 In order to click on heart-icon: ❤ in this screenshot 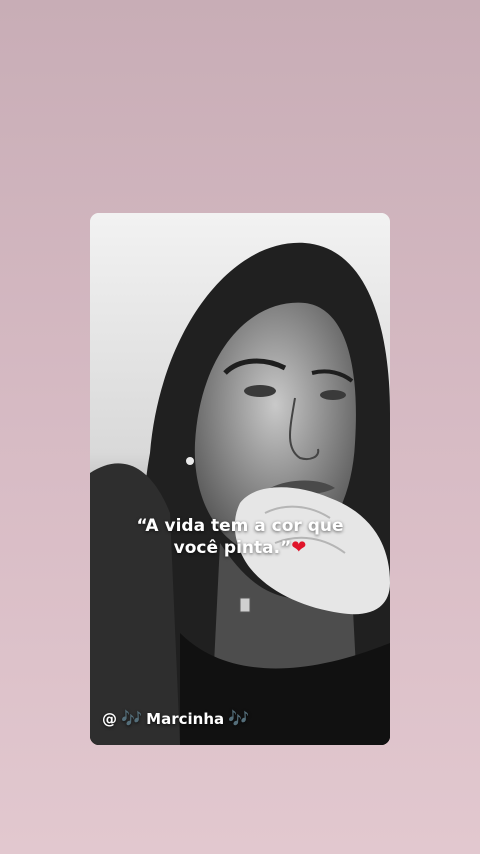, I will do `click(299, 547)`.